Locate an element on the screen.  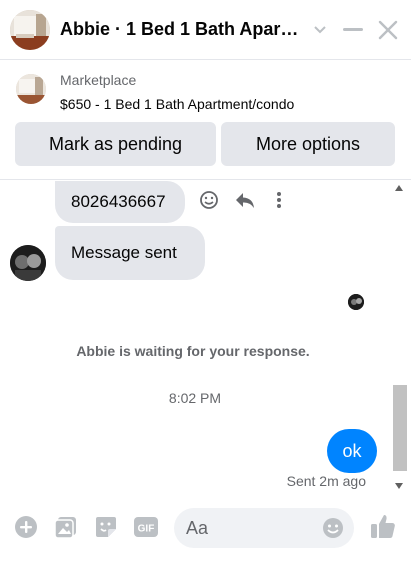
contact-avatar-small is located at coordinates (28, 263).